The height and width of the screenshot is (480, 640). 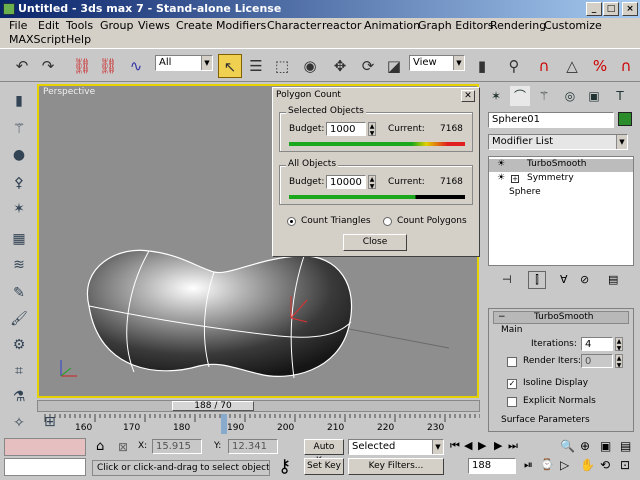 What do you see at coordinates (294, 25) in the screenshot?
I see `menu-character: Character` at bounding box center [294, 25].